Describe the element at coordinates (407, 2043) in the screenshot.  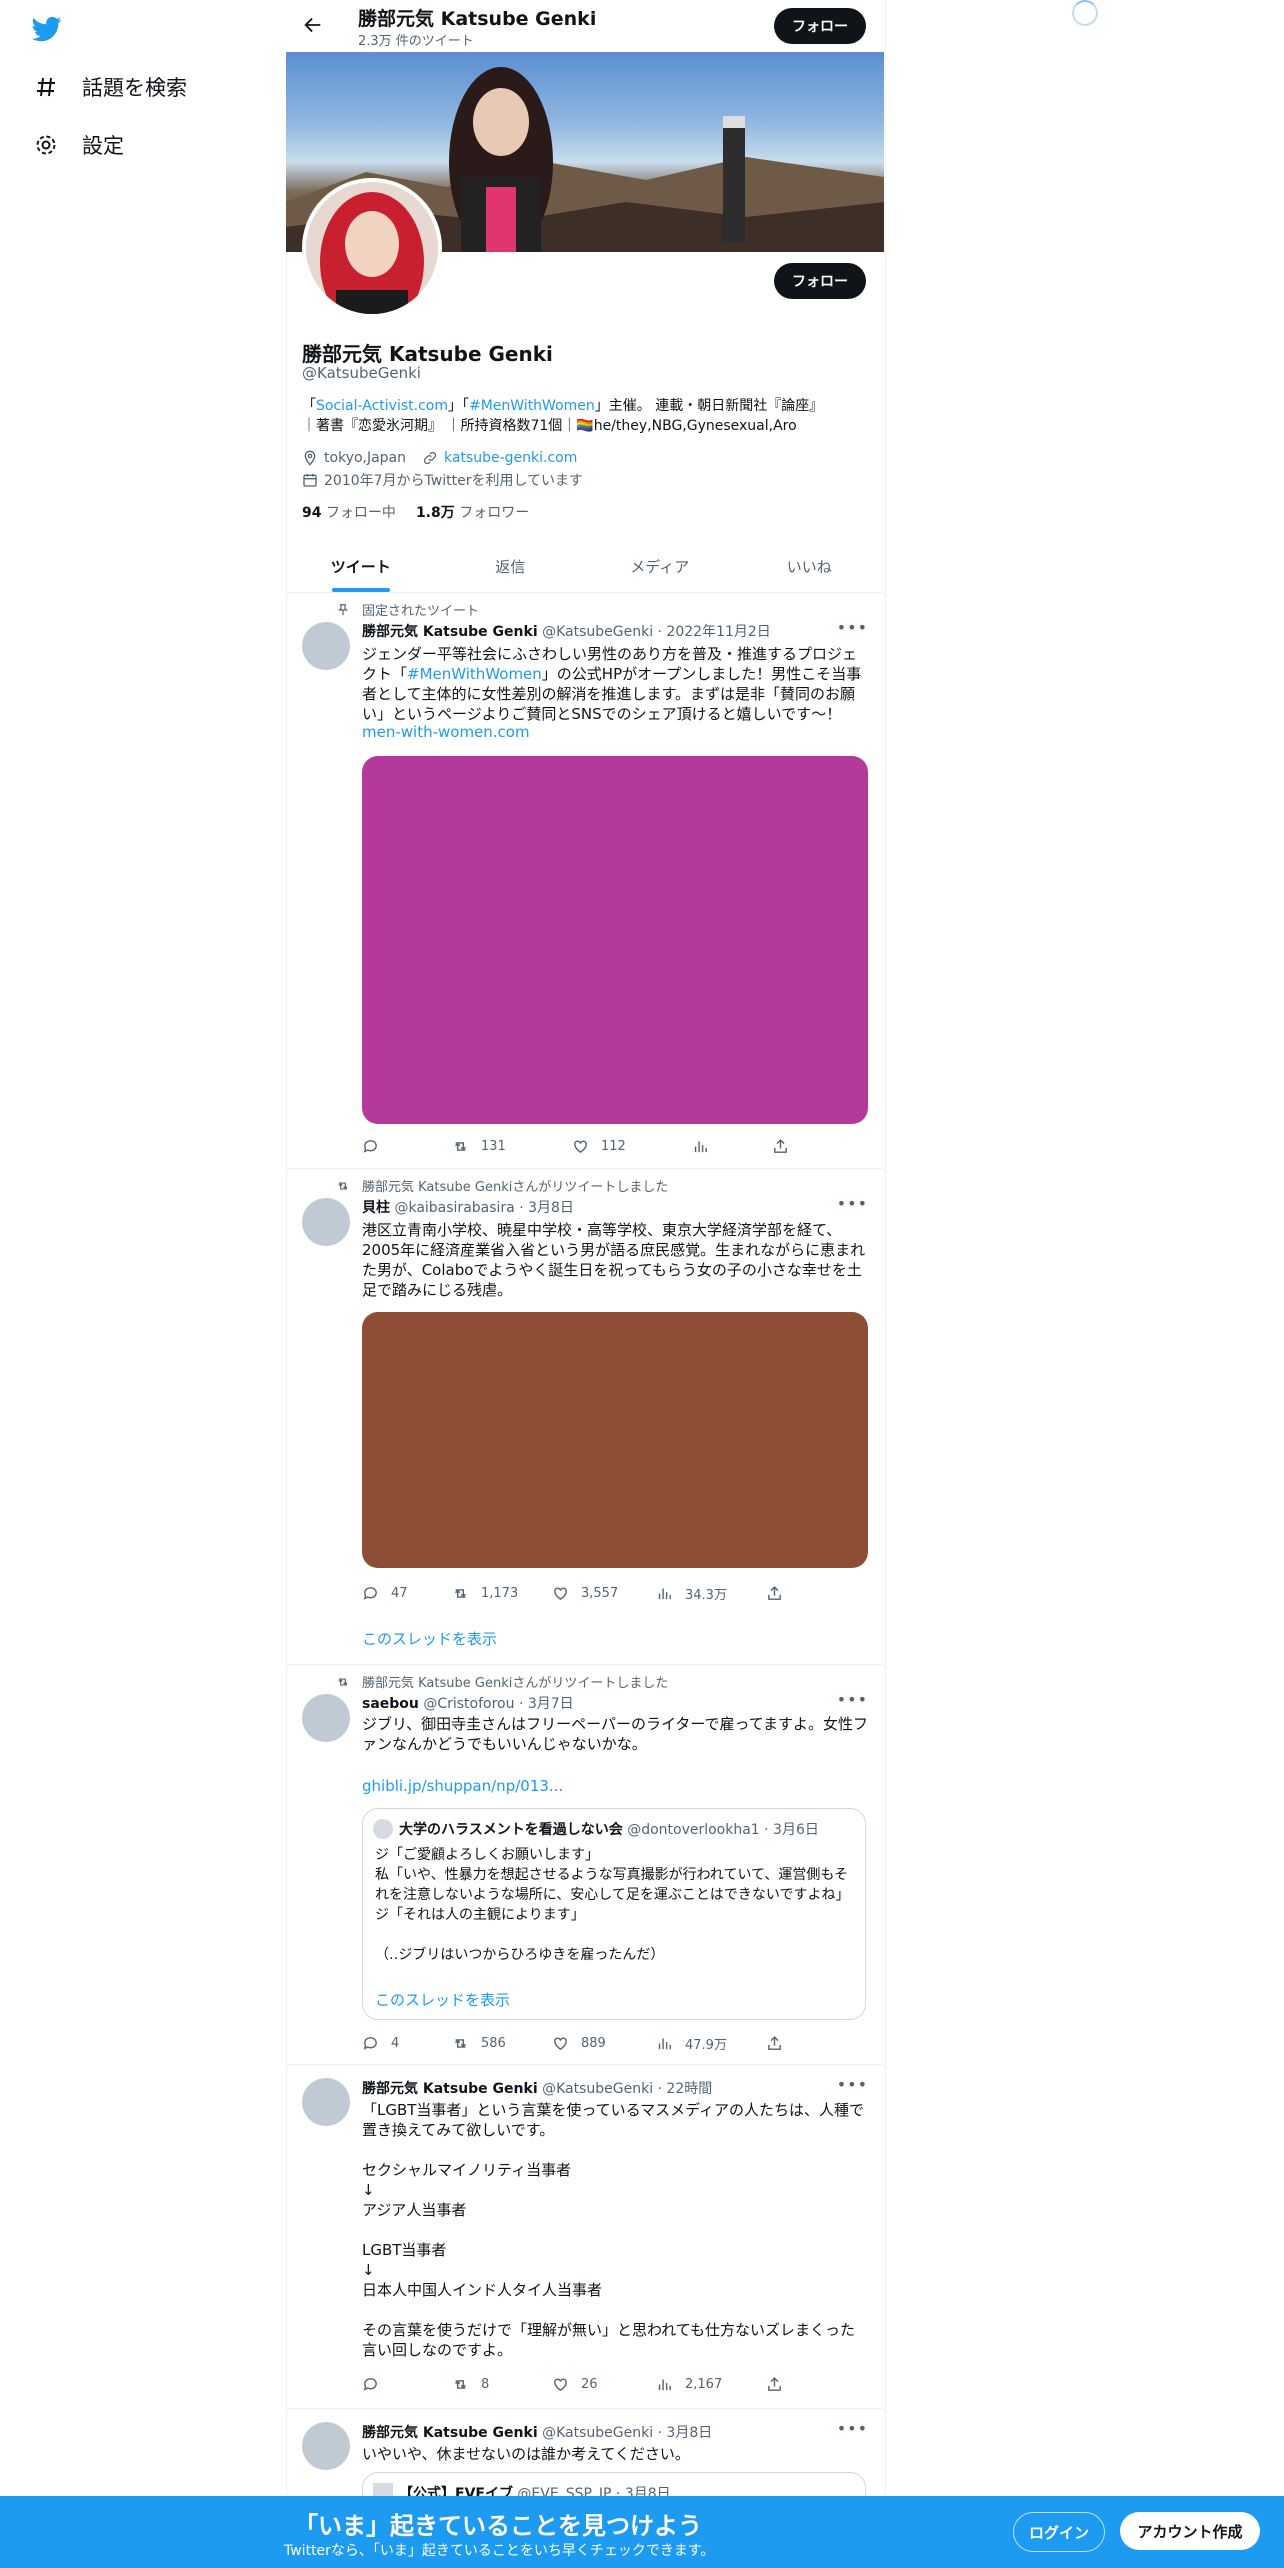
I see `reply-button: 4` at that location.